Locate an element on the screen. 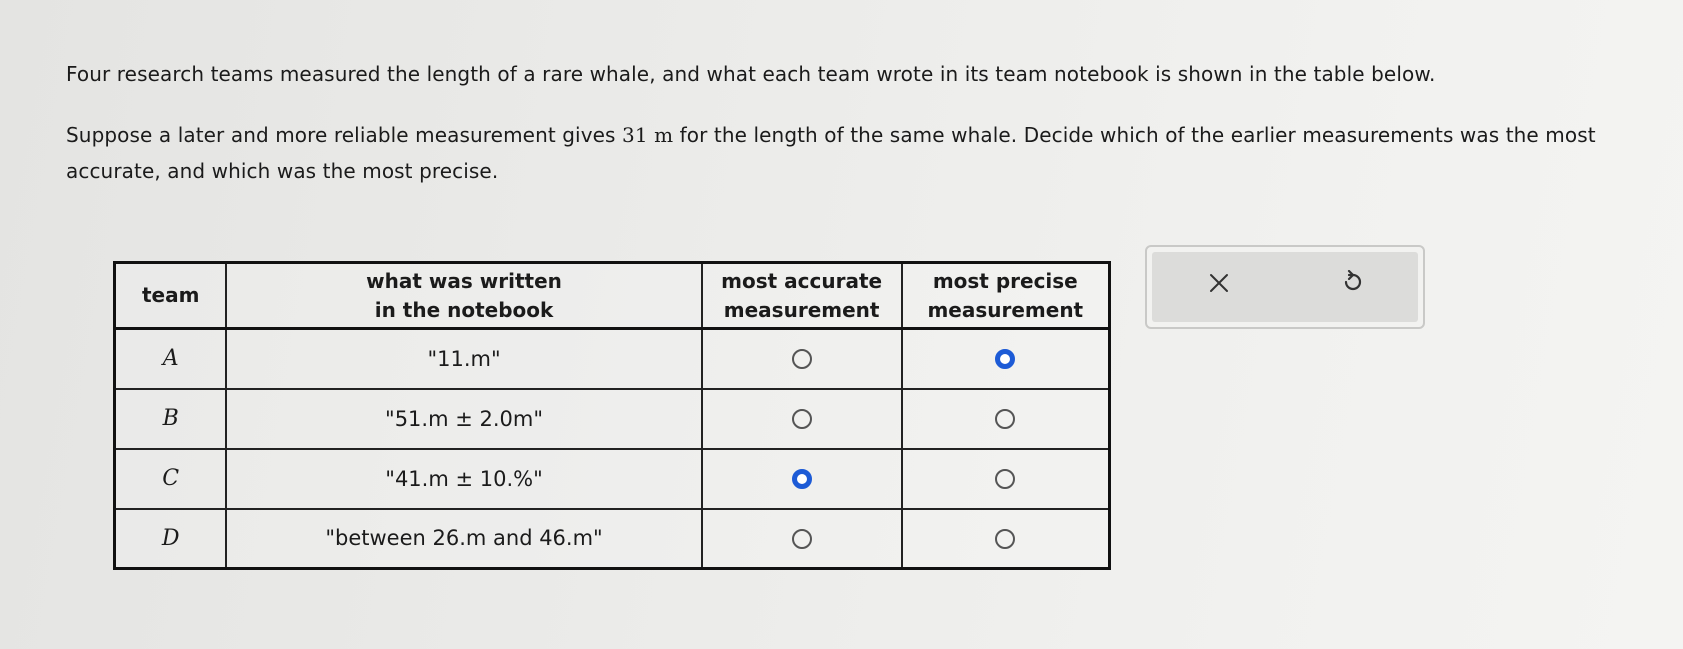 This screenshot has height=649, width=1683. team-label: A is located at coordinates (170, 358).